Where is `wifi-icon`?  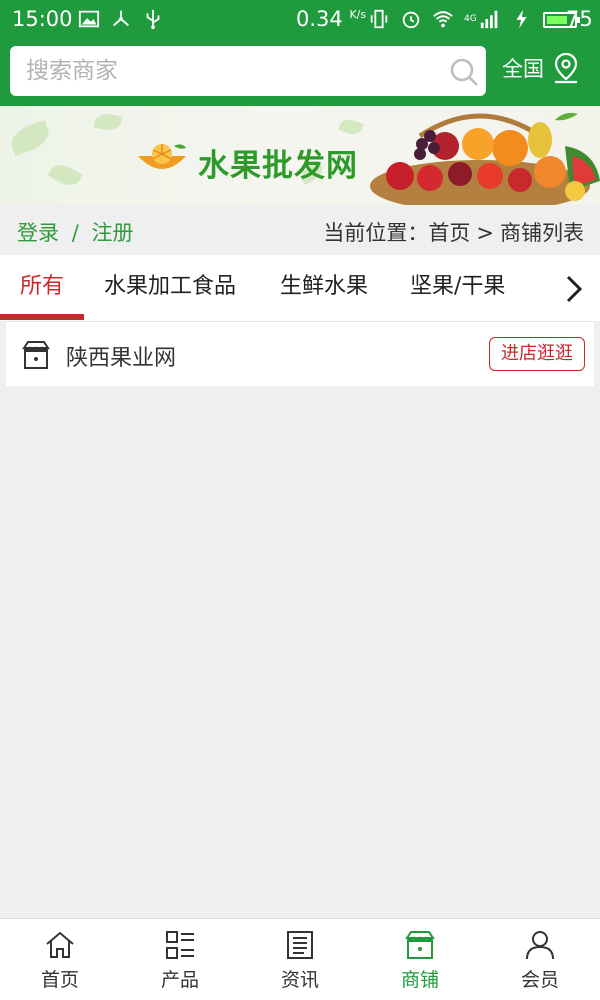 wifi-icon is located at coordinates (443, 19).